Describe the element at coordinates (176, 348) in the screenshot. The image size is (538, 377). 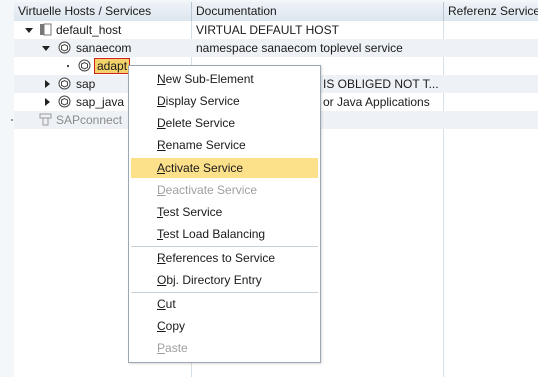
I see `menu-item-label: aste` at that location.